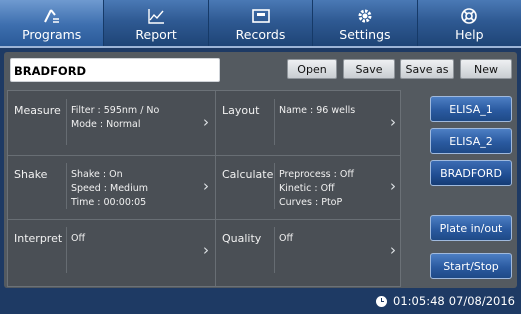 The image size is (521, 314). Describe the element at coordinates (109, 202) in the screenshot. I see `shake-time: Time : 00:00:05` at that location.